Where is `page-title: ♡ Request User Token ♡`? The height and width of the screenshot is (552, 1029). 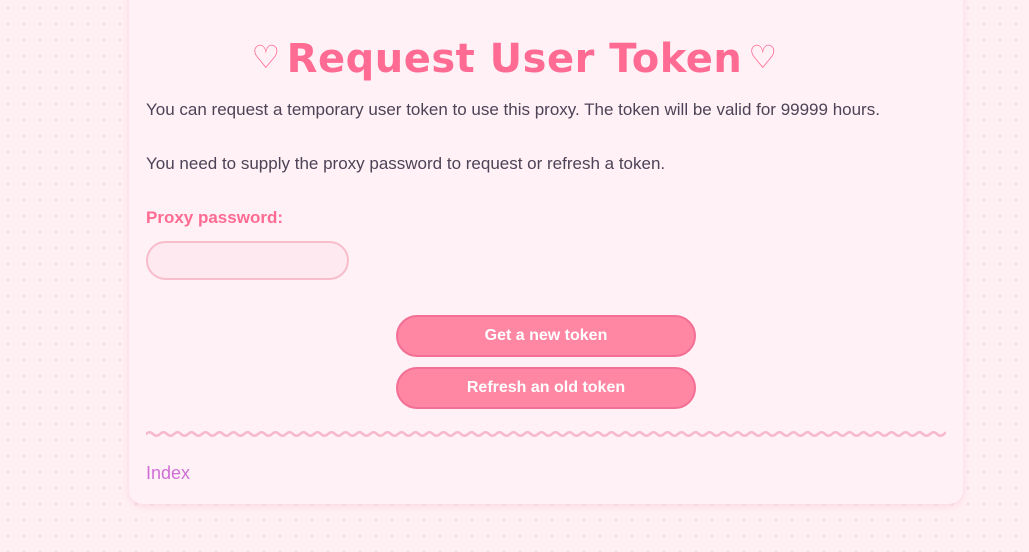
page-title: ♡ Request User Token ♡ is located at coordinates (514, 58).